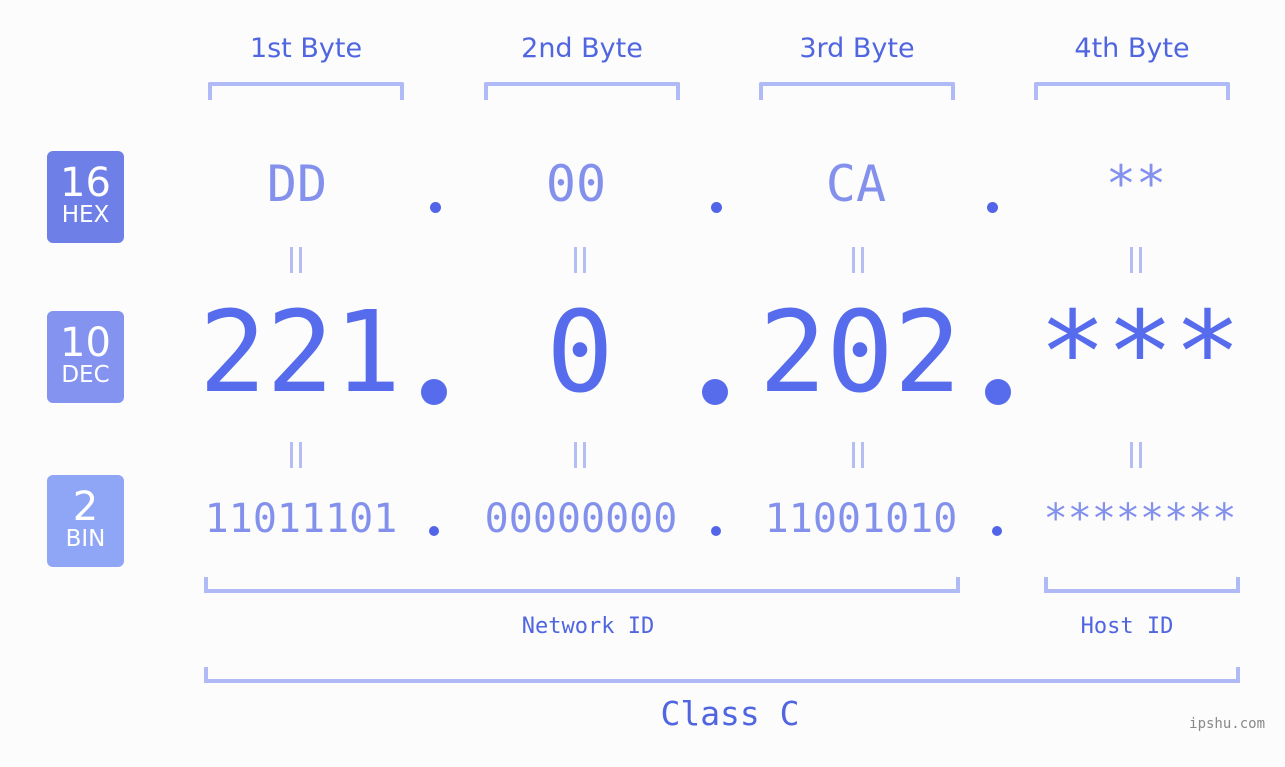  Describe the element at coordinates (1132, 48) in the screenshot. I see `byte-header-4: 4th Byte` at that location.